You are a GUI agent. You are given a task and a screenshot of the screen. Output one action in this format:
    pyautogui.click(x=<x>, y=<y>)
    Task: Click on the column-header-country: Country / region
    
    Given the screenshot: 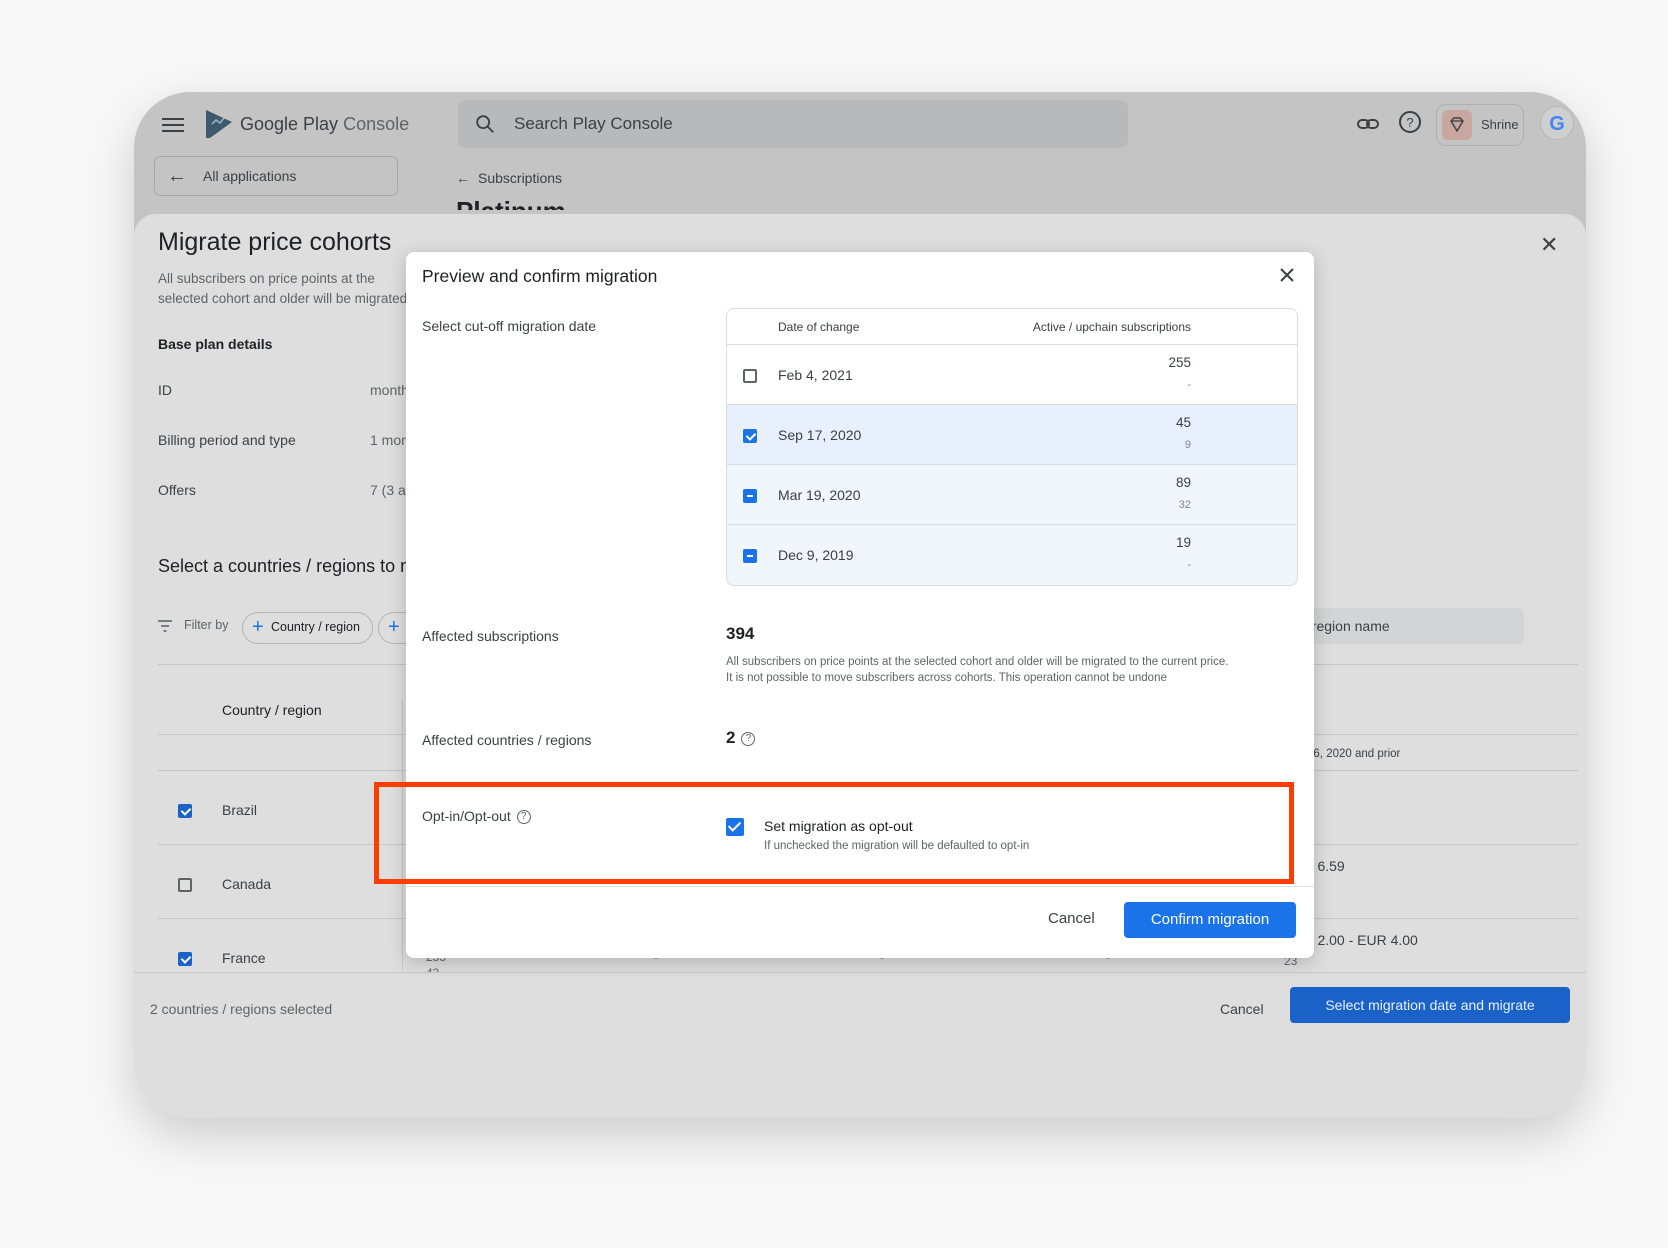 What is the action you would take?
    pyautogui.click(x=272, y=710)
    